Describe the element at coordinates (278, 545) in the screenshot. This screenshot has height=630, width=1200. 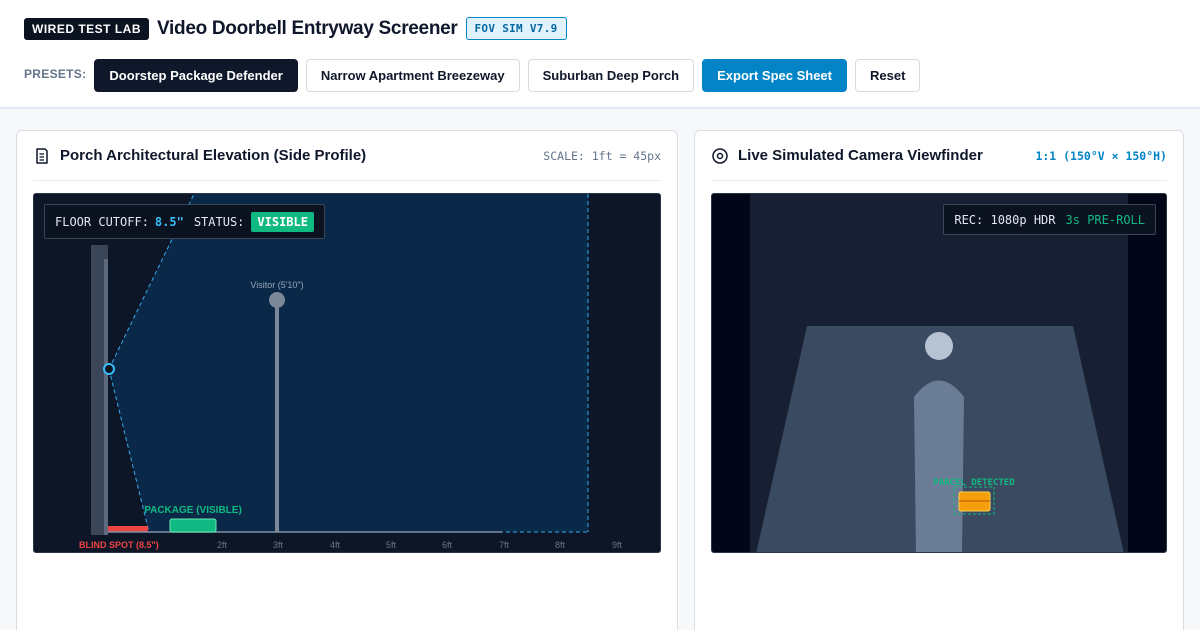
I see `distance-tick: 3ft` at that location.